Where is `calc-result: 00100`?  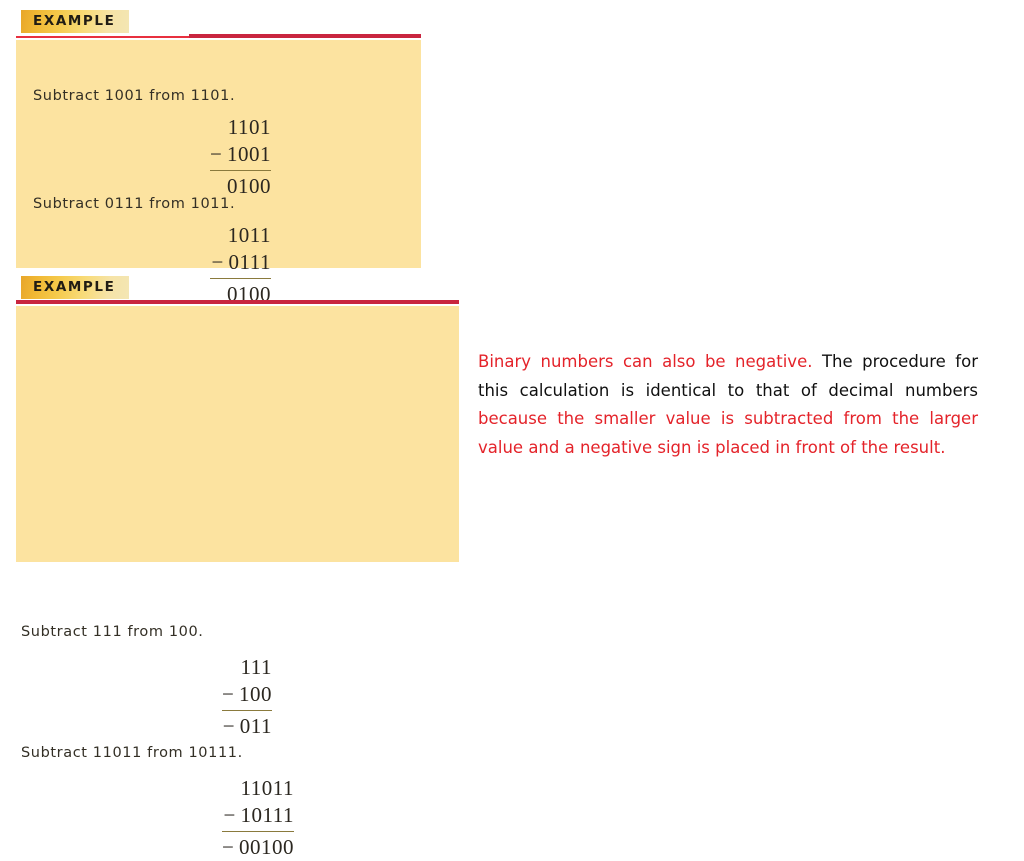 calc-result: 00100 is located at coordinates (266, 847).